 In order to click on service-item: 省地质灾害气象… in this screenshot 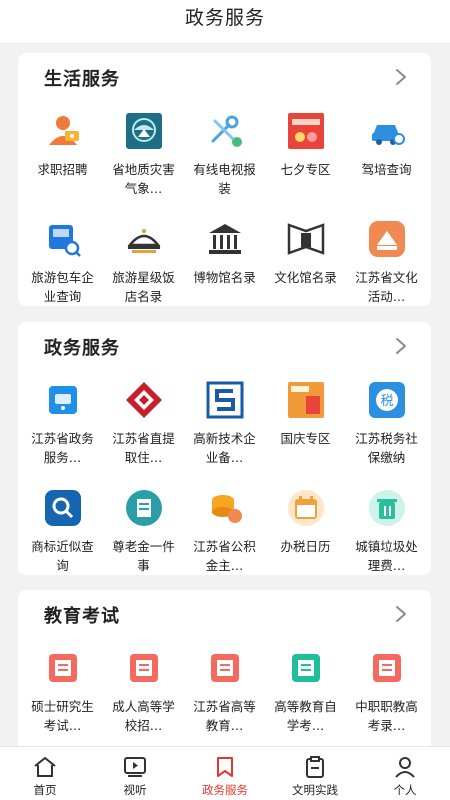, I will do `click(143, 161)`.